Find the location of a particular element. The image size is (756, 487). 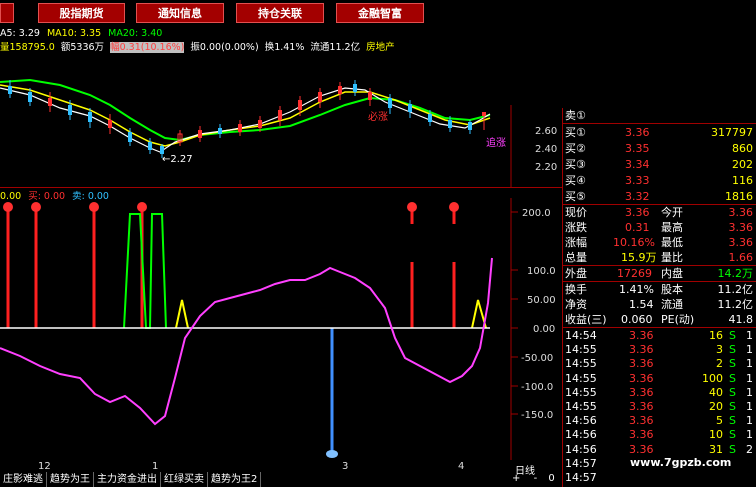

stats-row-2: 净资 1.54 流通 11.2亿 is located at coordinates (659, 305).